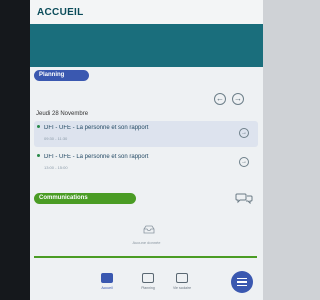 This screenshot has width=320, height=300. I want to click on communications-section-label: Communications, so click(85, 198).